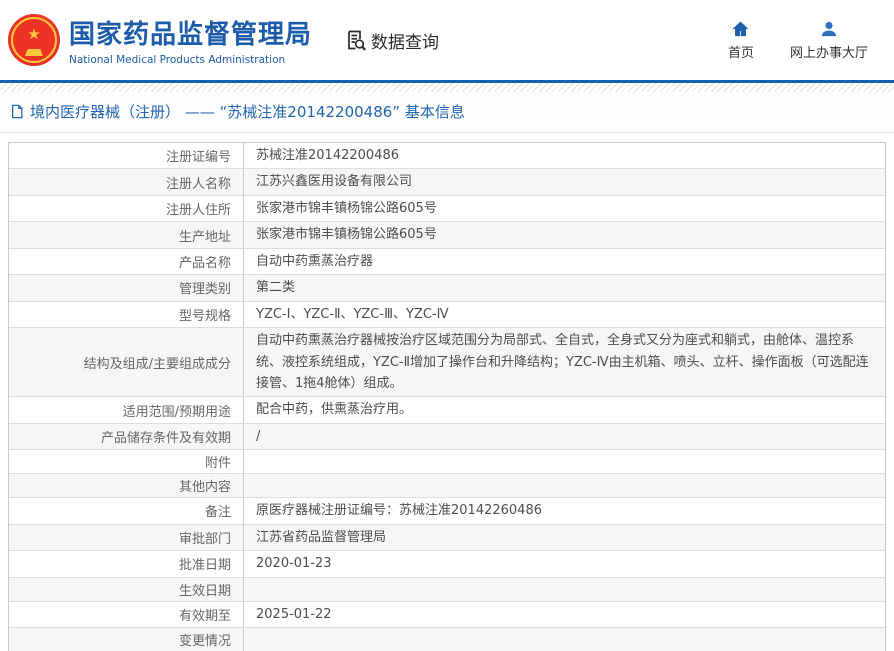 The width and height of the screenshot is (894, 651). Describe the element at coordinates (198, 158) in the screenshot. I see `row-label-text: 注册证编号` at that location.